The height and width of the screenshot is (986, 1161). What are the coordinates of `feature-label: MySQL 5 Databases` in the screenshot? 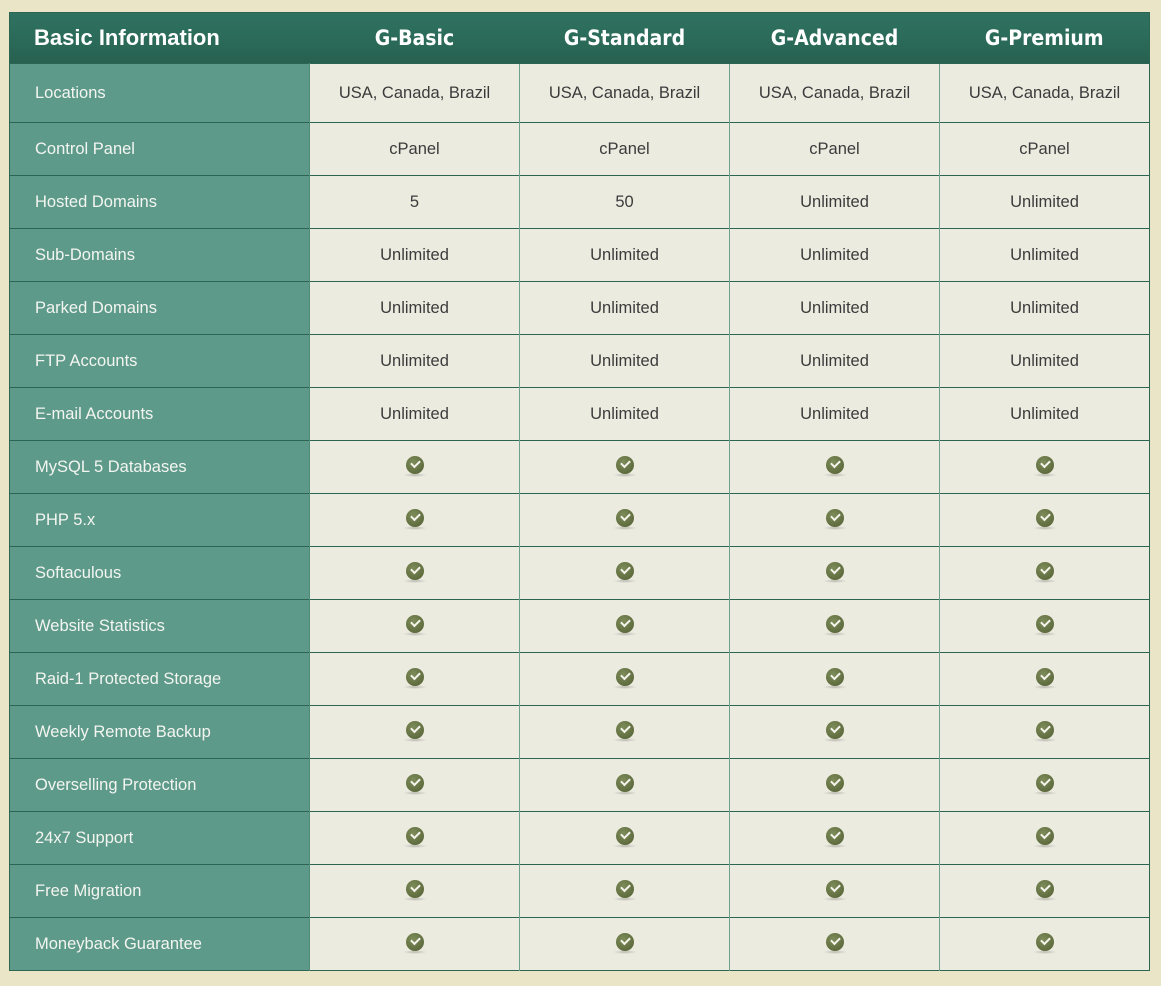 It's located at (159, 467).